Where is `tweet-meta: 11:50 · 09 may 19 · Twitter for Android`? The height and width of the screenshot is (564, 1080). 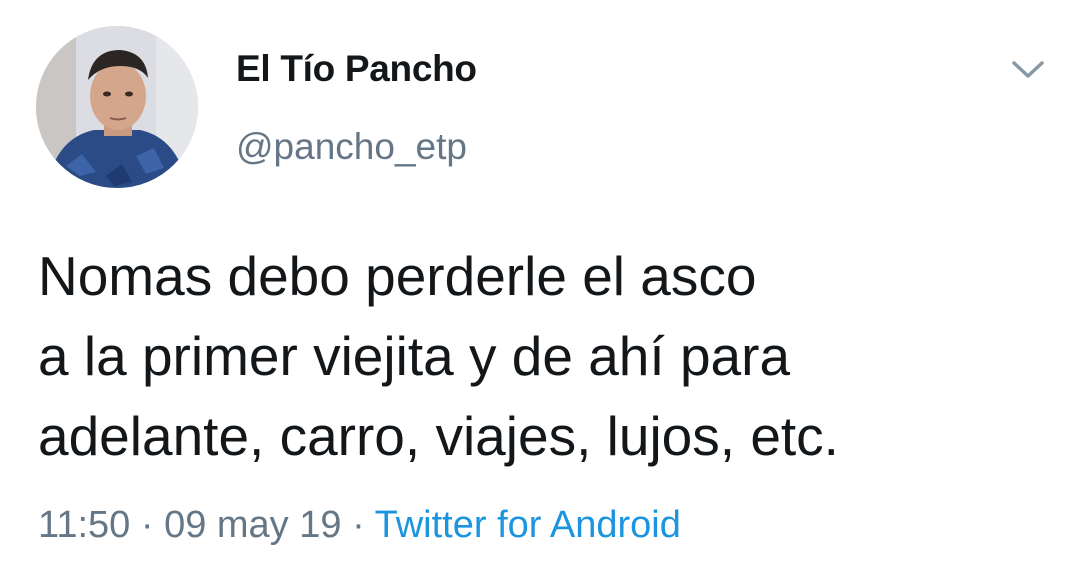 tweet-meta: 11:50 · 09 may 19 · Twitter for Android is located at coordinates (359, 525).